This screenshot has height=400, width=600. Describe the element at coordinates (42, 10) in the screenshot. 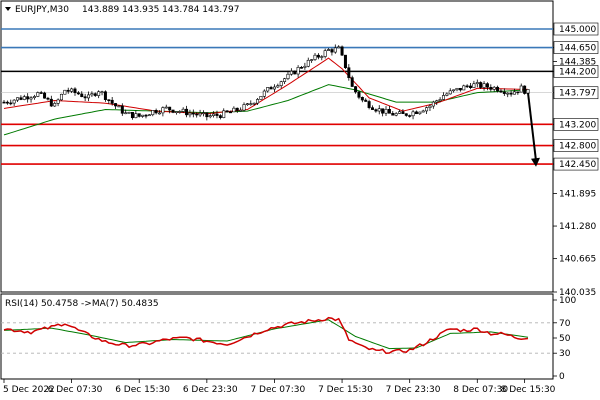

I see `symbol-label: EURJPY,M30` at that location.